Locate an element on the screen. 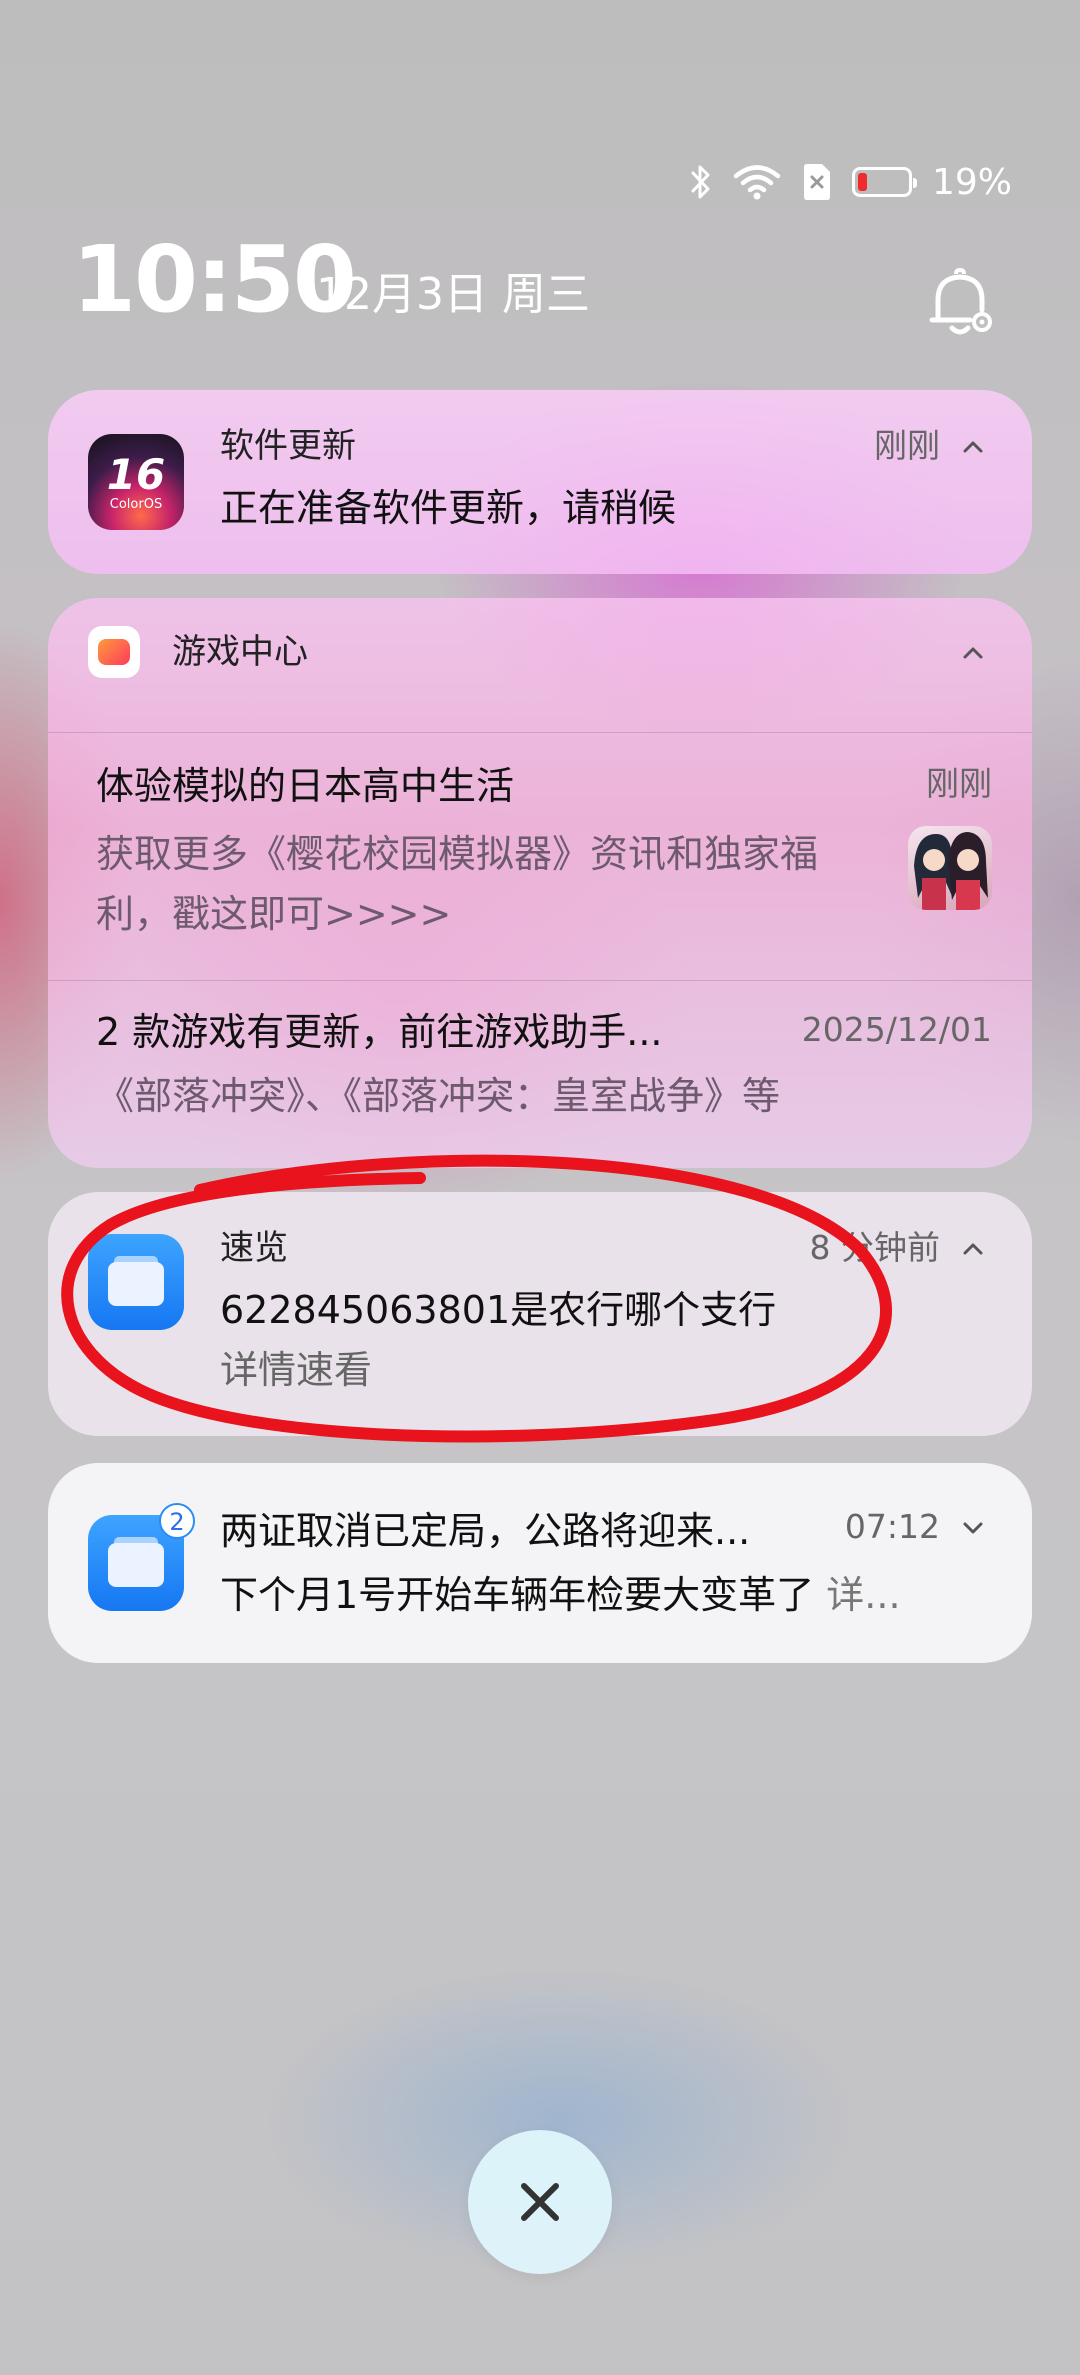 Image resolution: width=1080 pixels, height=2375 pixels. notification-app-name: 软件更新 is located at coordinates (288, 446).